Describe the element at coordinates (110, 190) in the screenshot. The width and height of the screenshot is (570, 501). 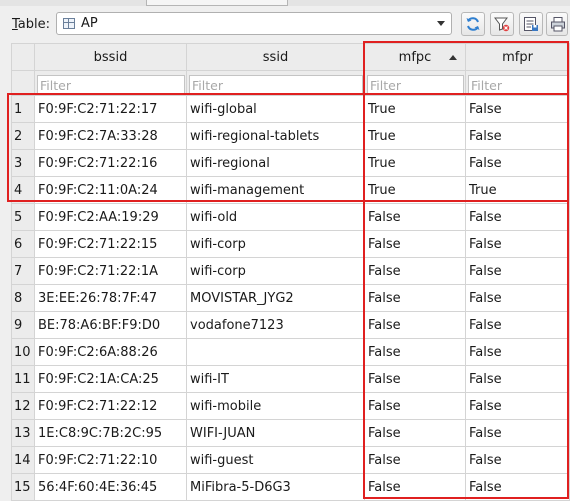
I see `cell-bssid: F0:9F:C2:11:0A:24` at that location.